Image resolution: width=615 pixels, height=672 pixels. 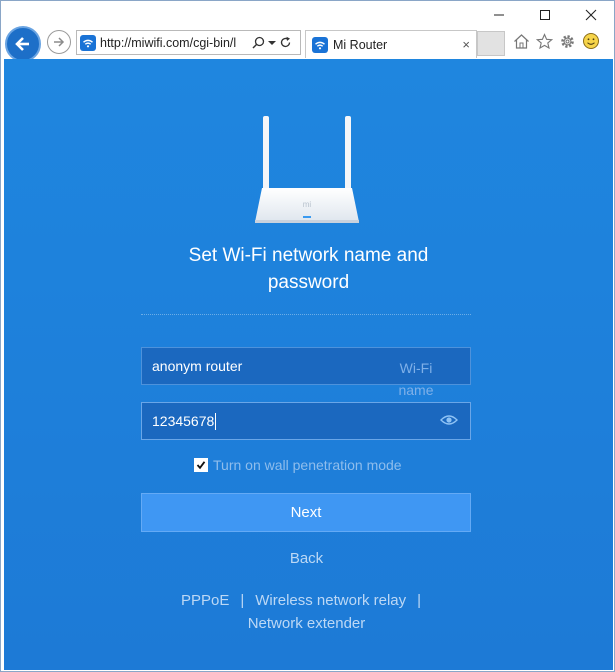 I want to click on dropdown-icon, so click(x=272, y=42).